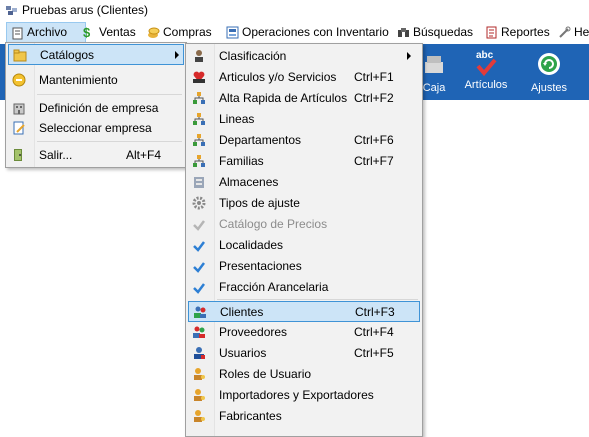  What do you see at coordinates (110, 32) in the screenshot?
I see `menu-ventas: $ Ventas` at bounding box center [110, 32].